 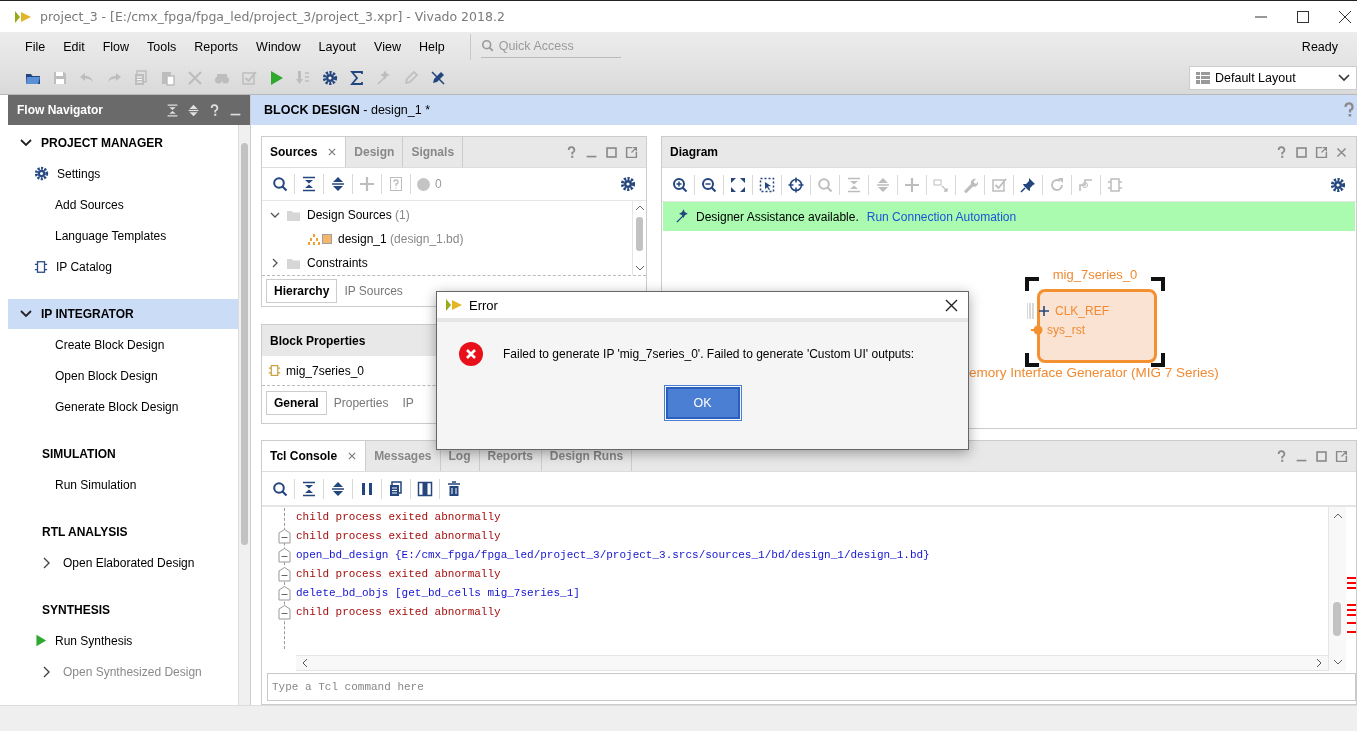 What do you see at coordinates (106, 375) in the screenshot?
I see `nav-item: Open Block Design` at bounding box center [106, 375].